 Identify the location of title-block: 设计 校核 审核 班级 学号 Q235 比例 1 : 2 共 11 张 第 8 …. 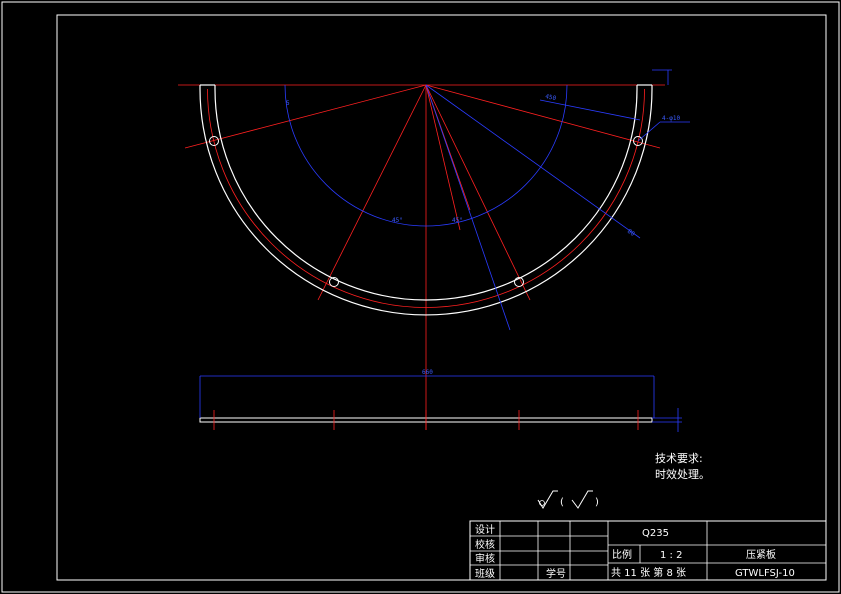
(648, 550).